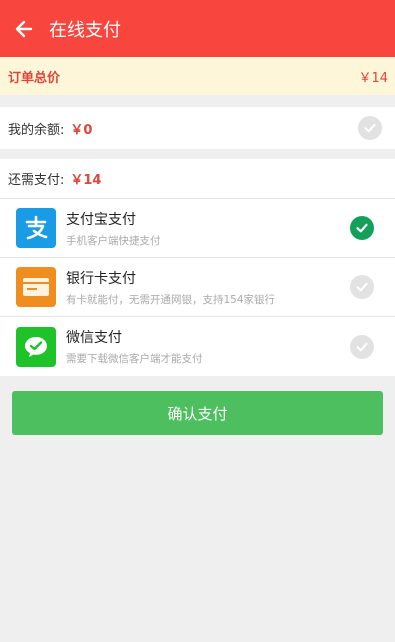 This screenshot has height=642, width=395. I want to click on confirm-pay-button: 确认支付, so click(197, 413).